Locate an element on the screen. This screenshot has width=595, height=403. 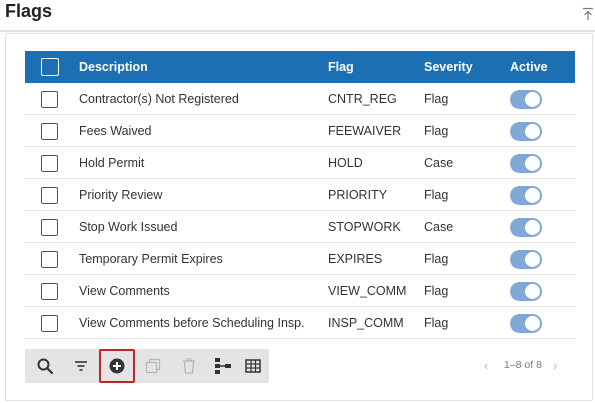
grid-icon is located at coordinates (253, 366).